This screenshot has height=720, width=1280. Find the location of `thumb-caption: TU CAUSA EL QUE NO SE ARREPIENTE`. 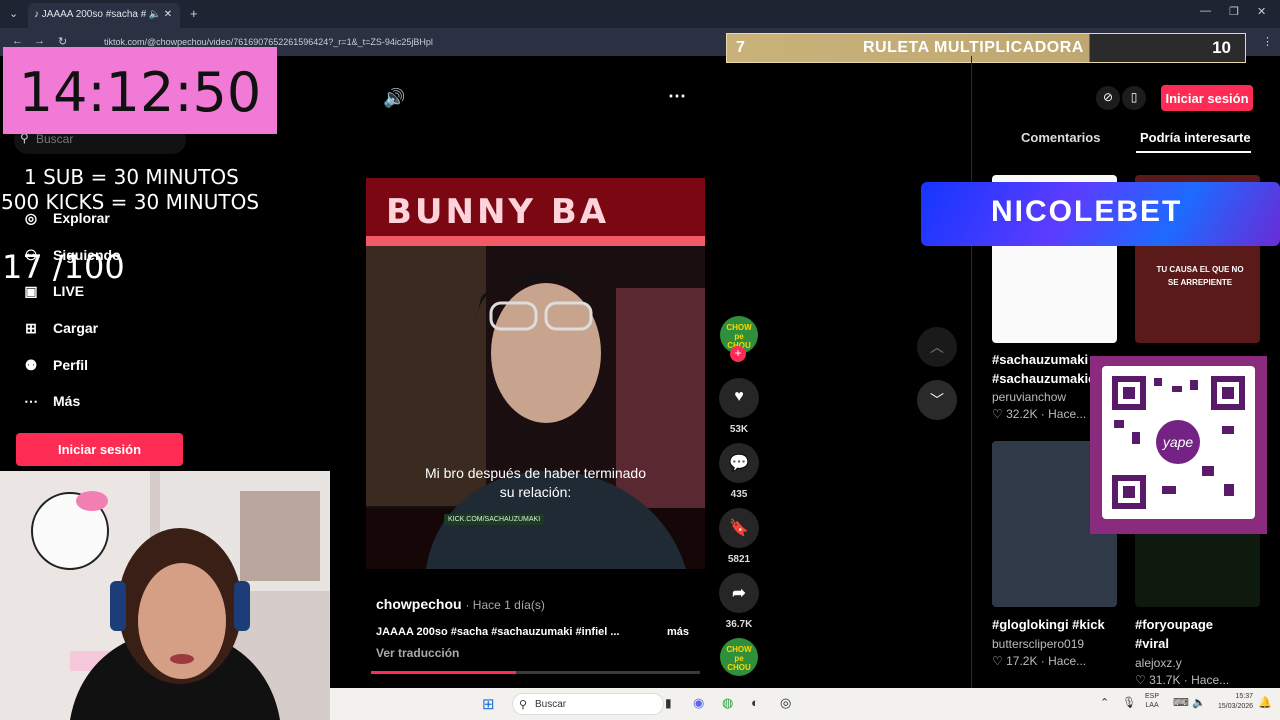

thumb-caption: TU CAUSA EL QUE NO SE ARREPIENTE is located at coordinates (1200, 276).